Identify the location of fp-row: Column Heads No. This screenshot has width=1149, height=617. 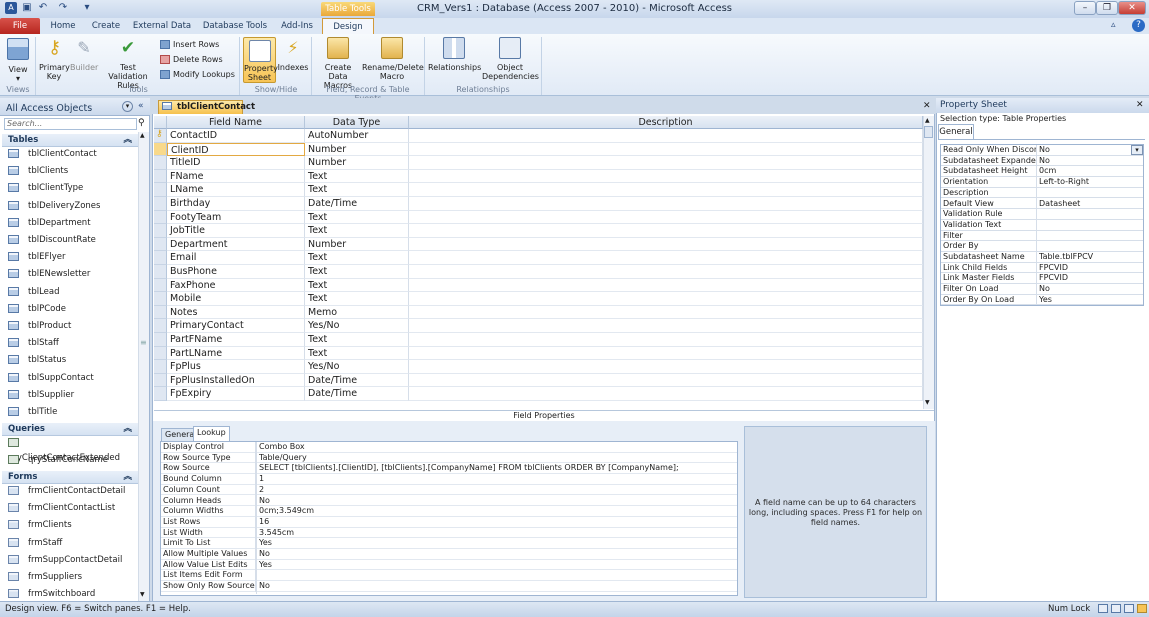
(449, 501).